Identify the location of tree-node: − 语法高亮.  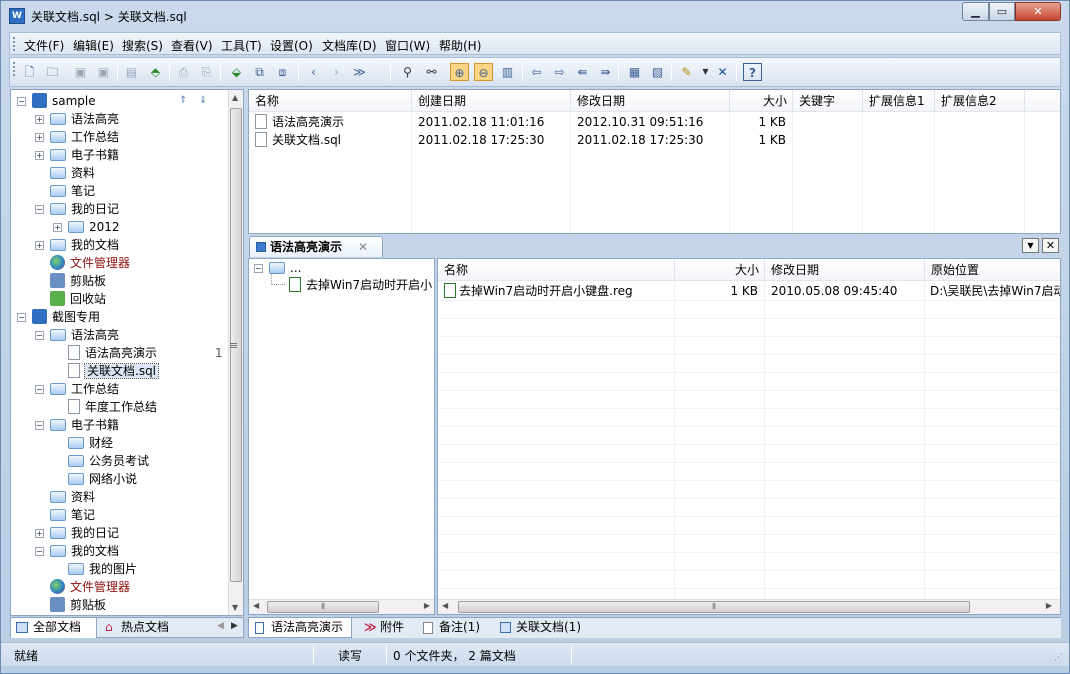
(77, 335).